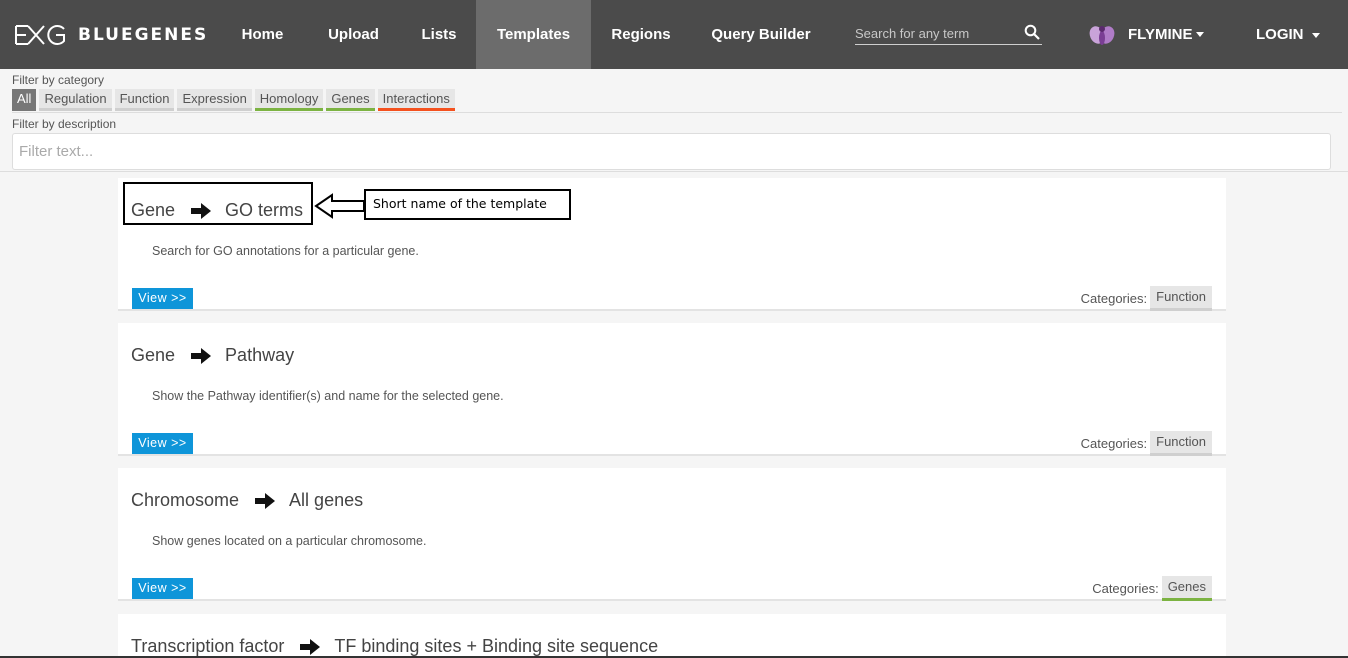  I want to click on template-to: All genes, so click(326, 500).